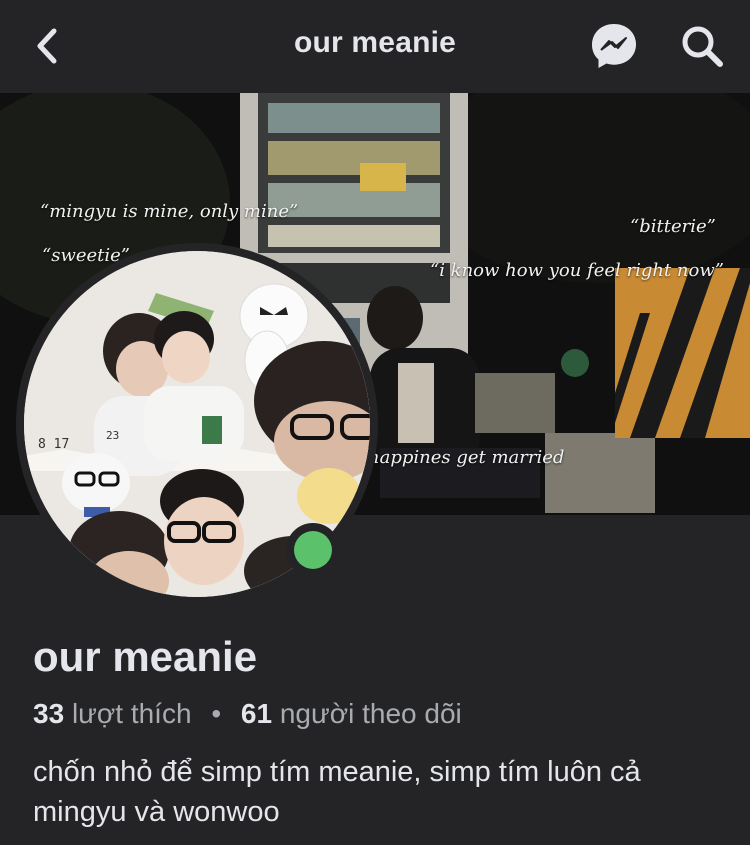 The width and height of the screenshot is (750, 845). Describe the element at coordinates (256, 713) in the screenshot. I see `followers-count: 61` at that location.